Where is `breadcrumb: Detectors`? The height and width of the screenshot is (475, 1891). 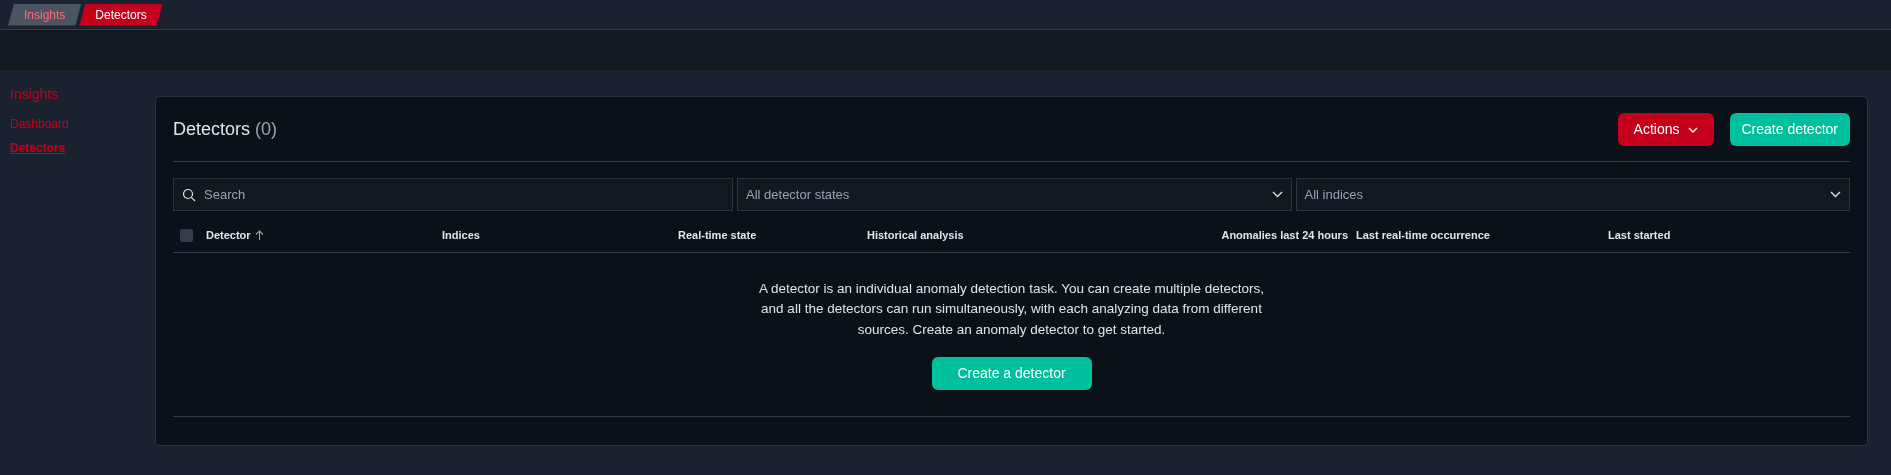
breadcrumb: Detectors is located at coordinates (121, 14).